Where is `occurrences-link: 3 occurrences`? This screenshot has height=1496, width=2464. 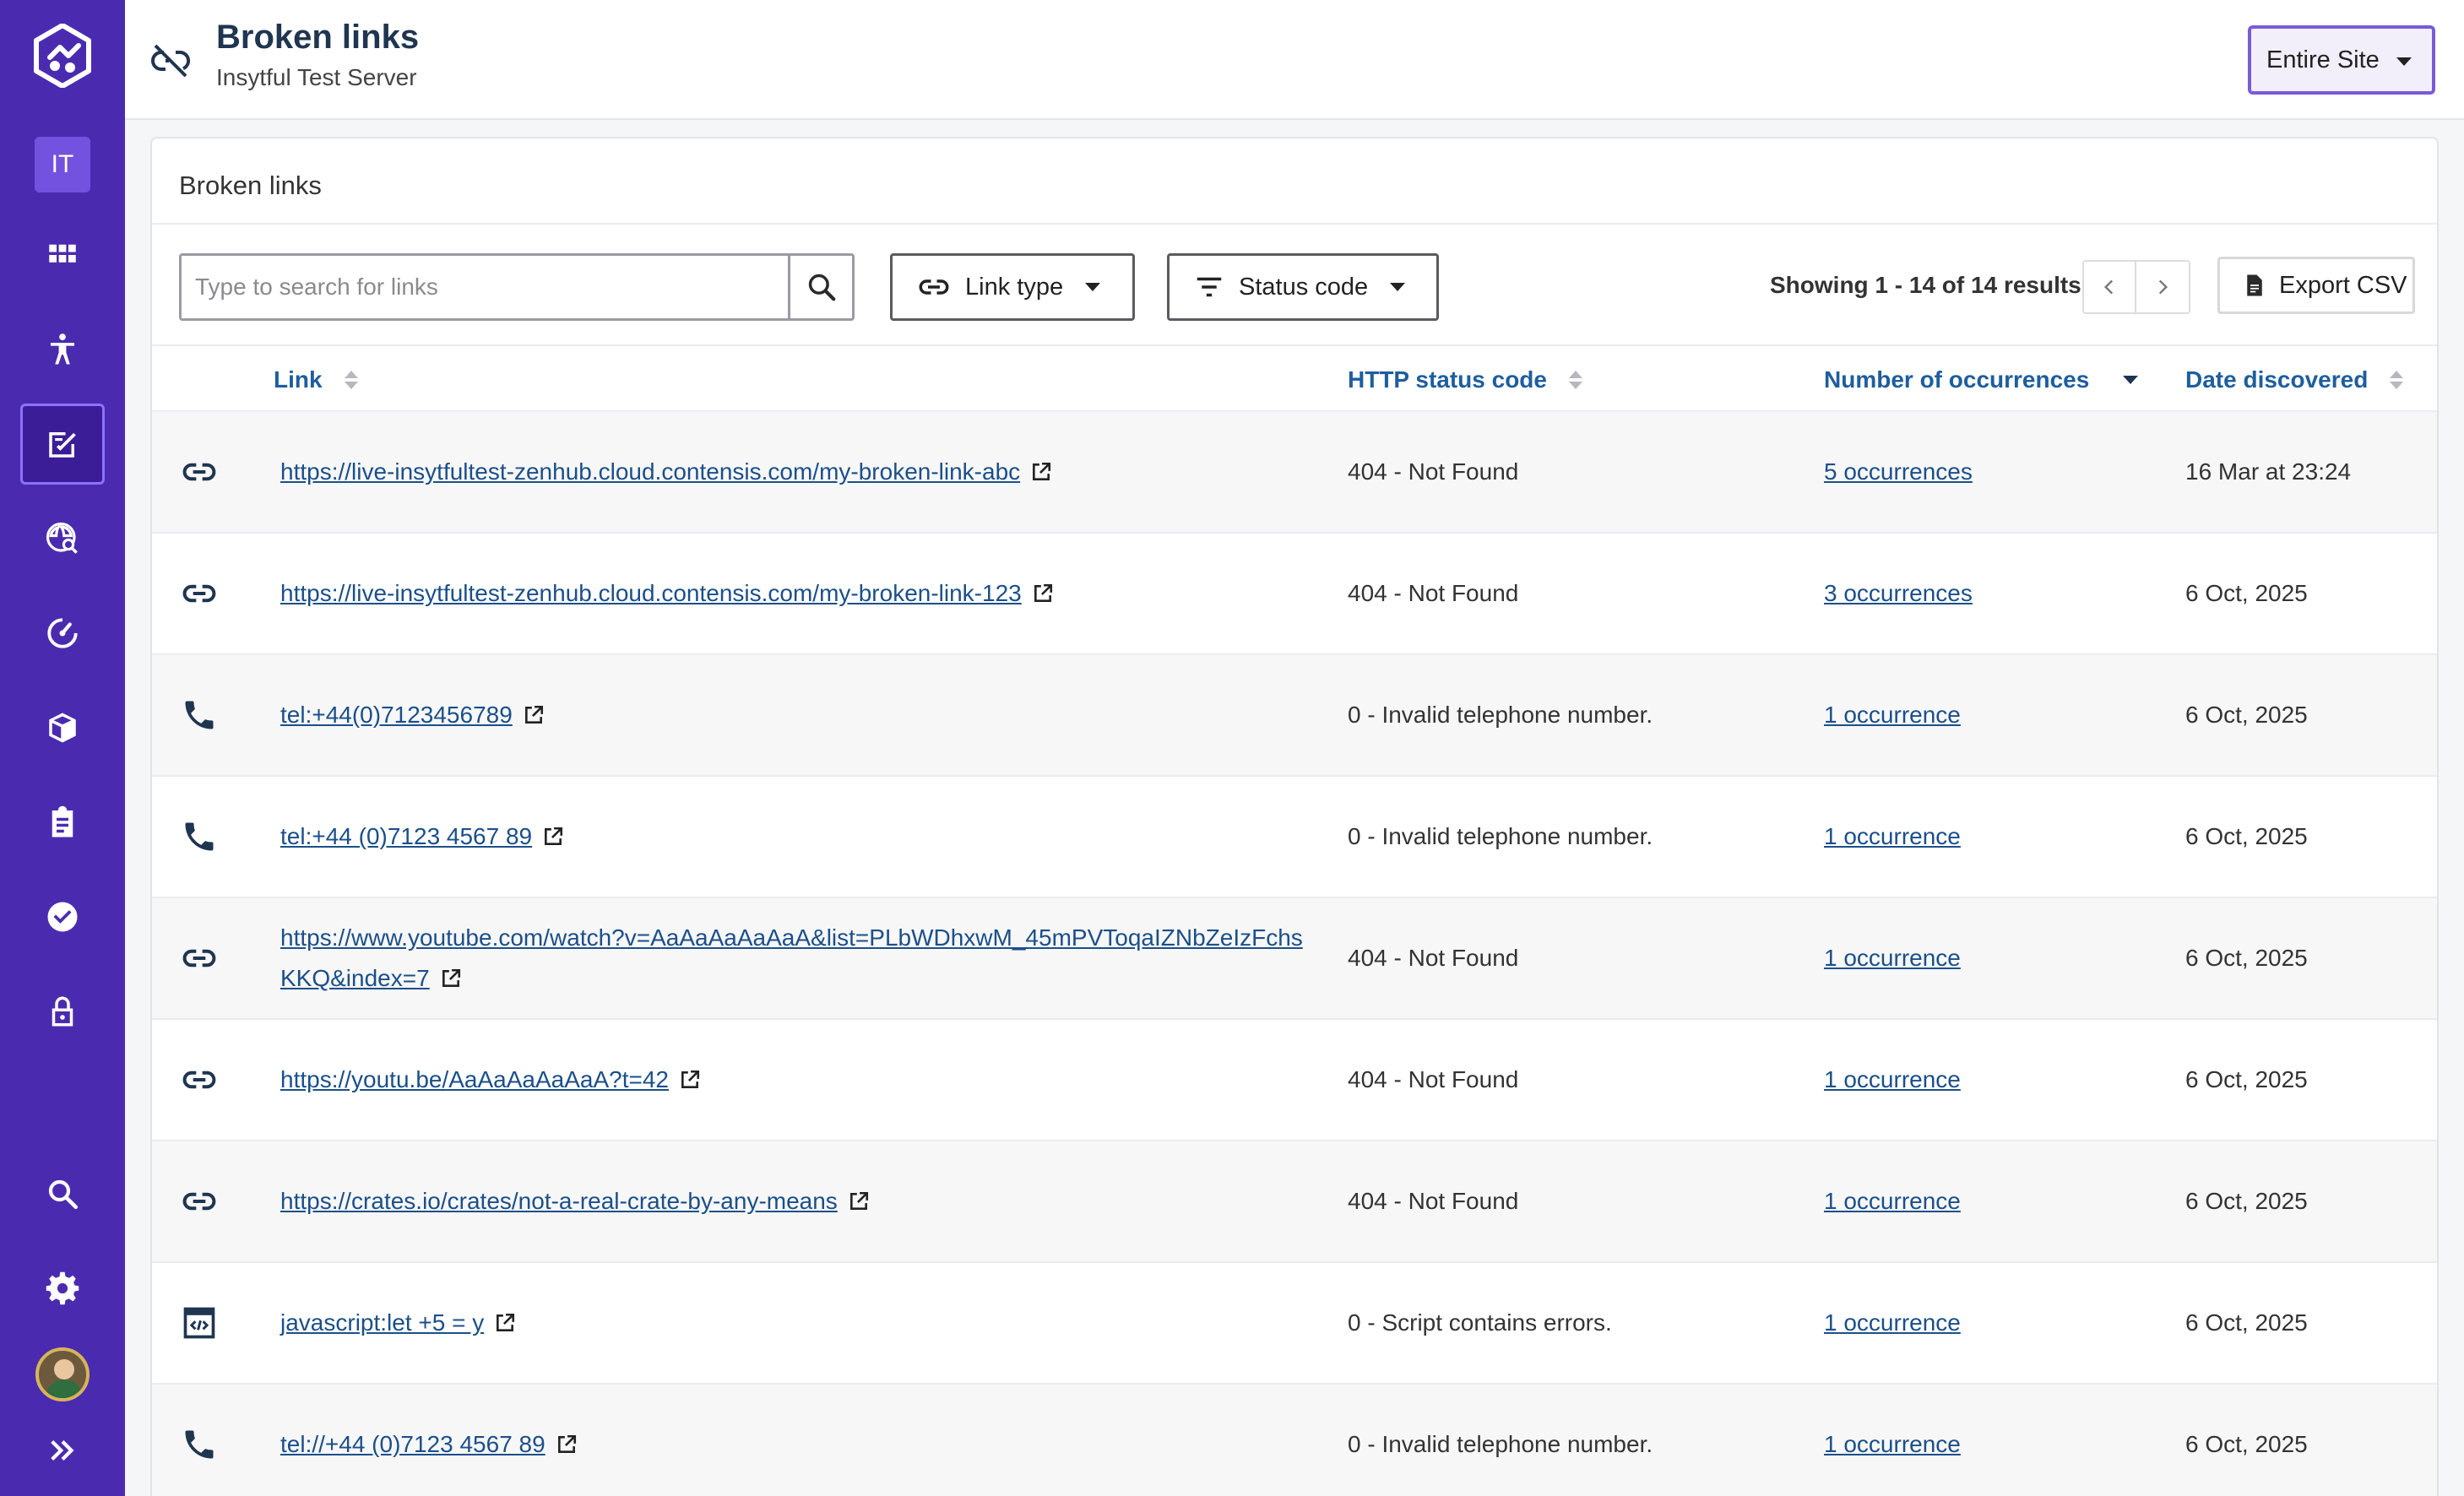 occurrences-link: 3 occurrences is located at coordinates (1898, 593).